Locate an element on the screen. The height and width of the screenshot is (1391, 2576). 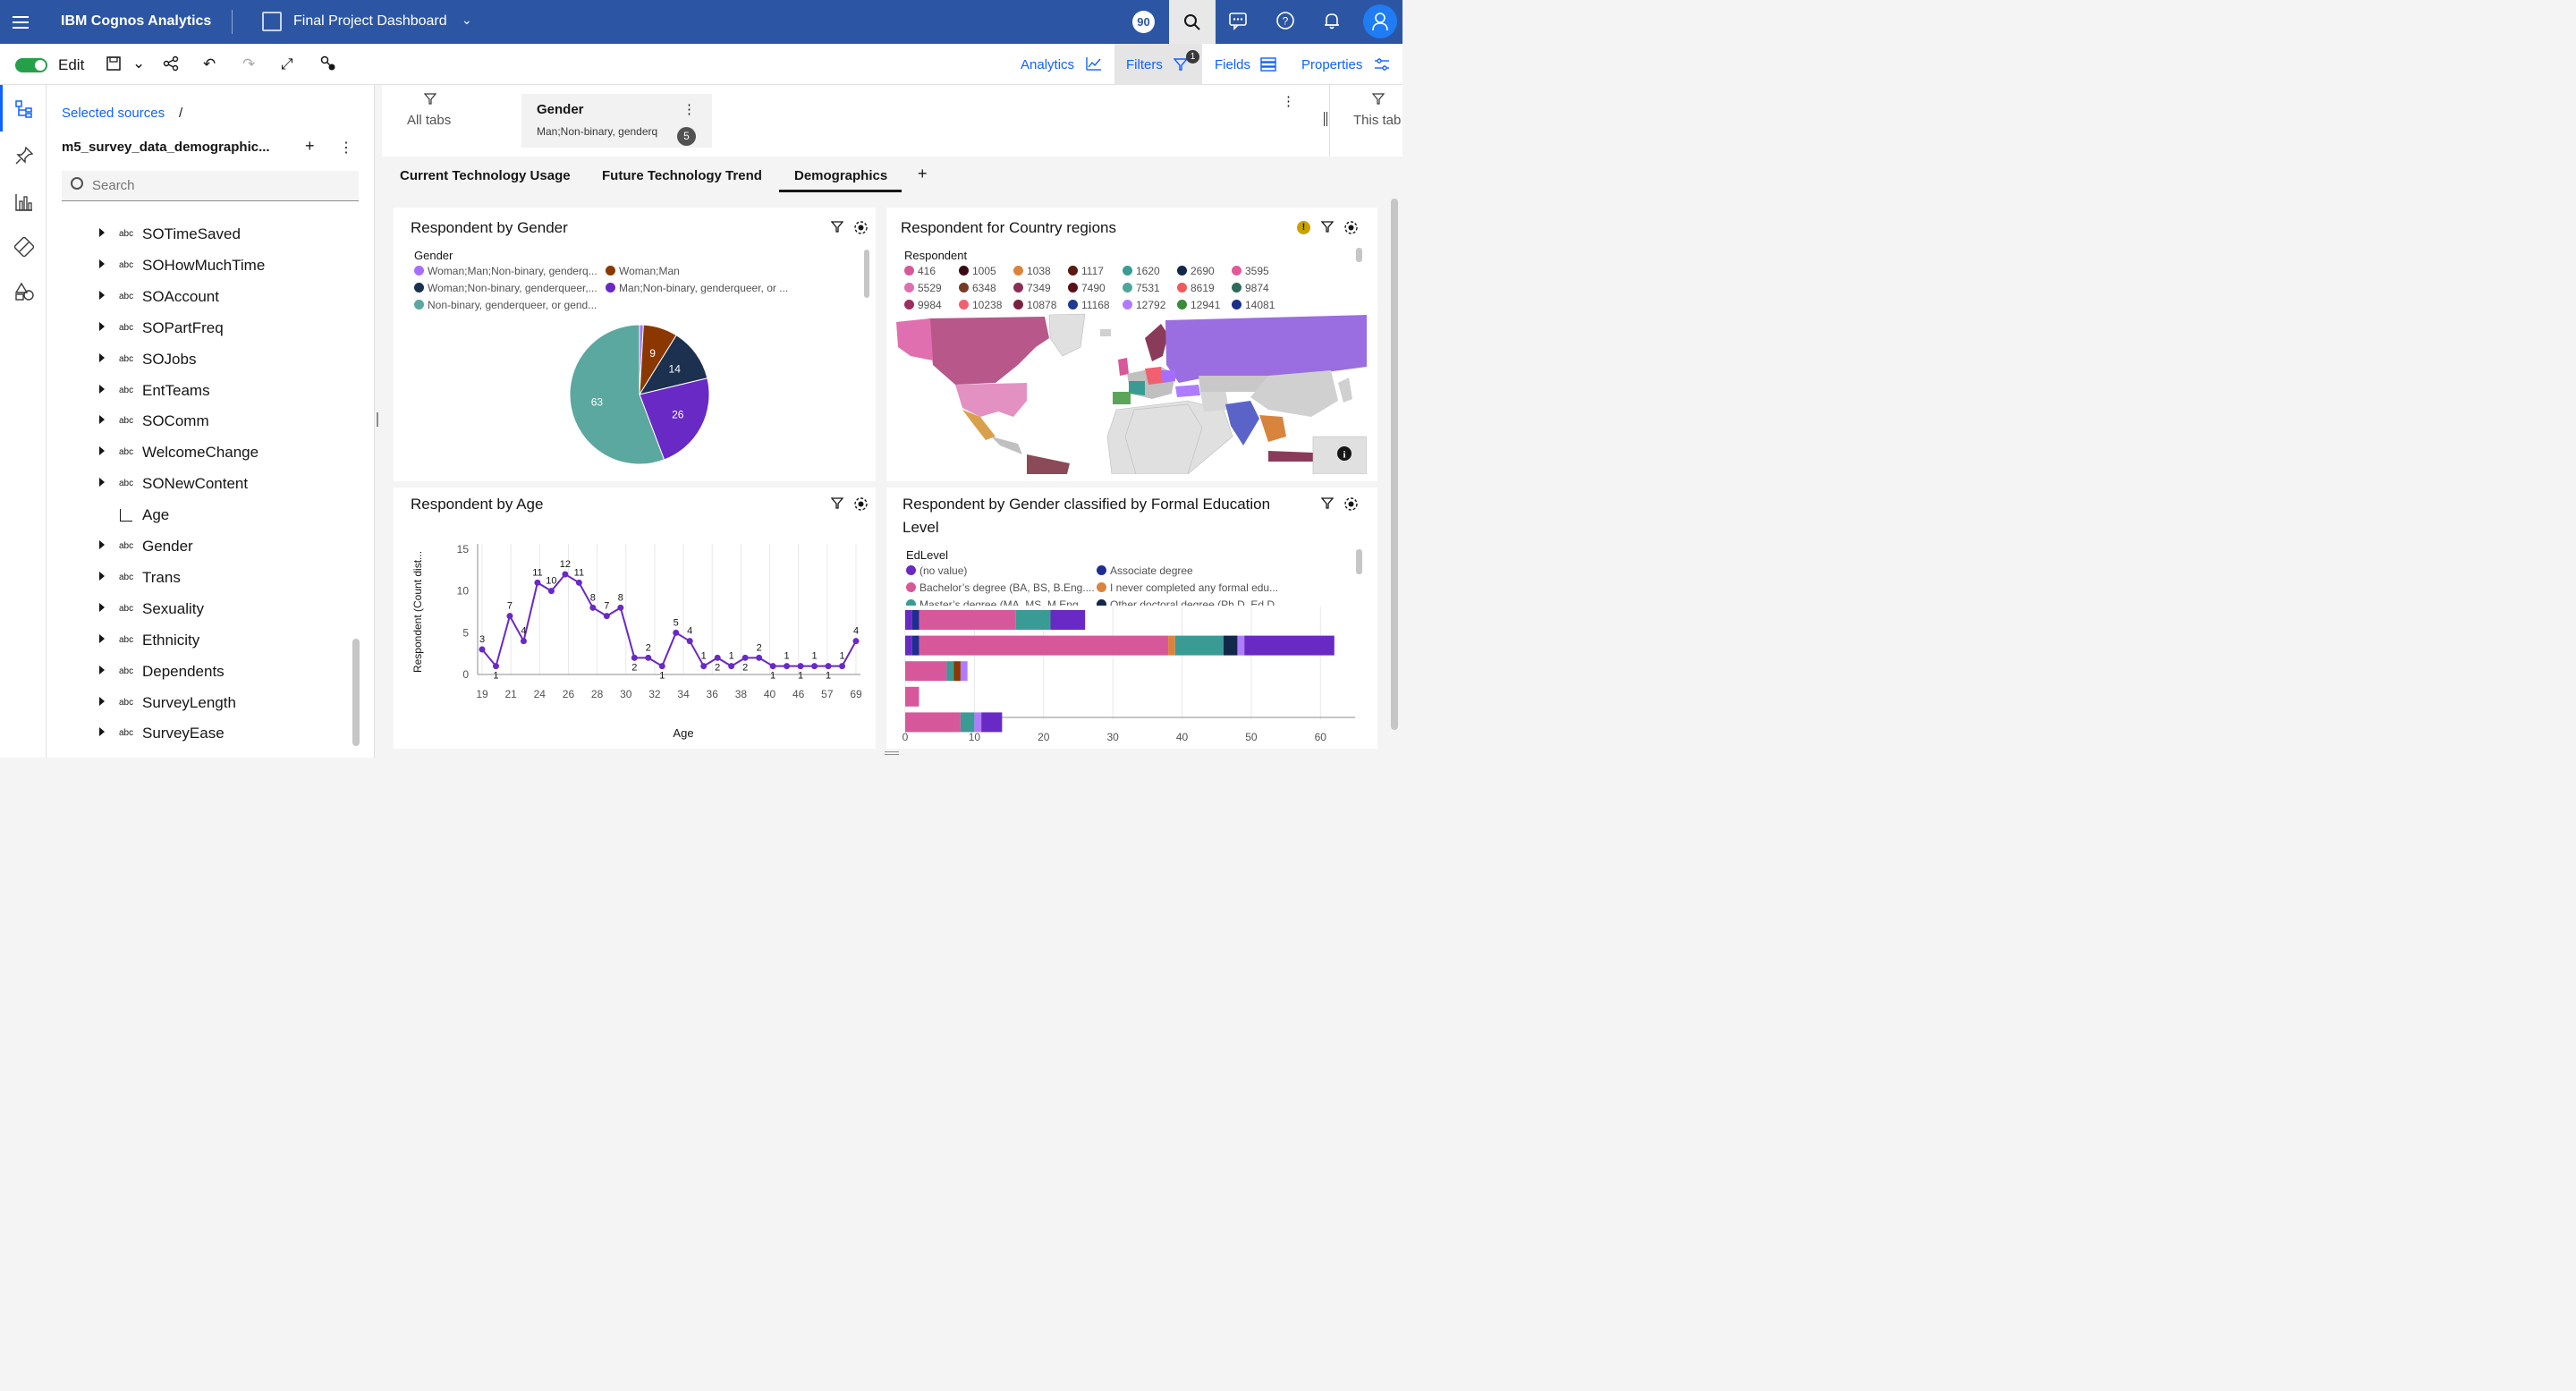
legend-item: 7490 is located at coordinates (1087, 288).